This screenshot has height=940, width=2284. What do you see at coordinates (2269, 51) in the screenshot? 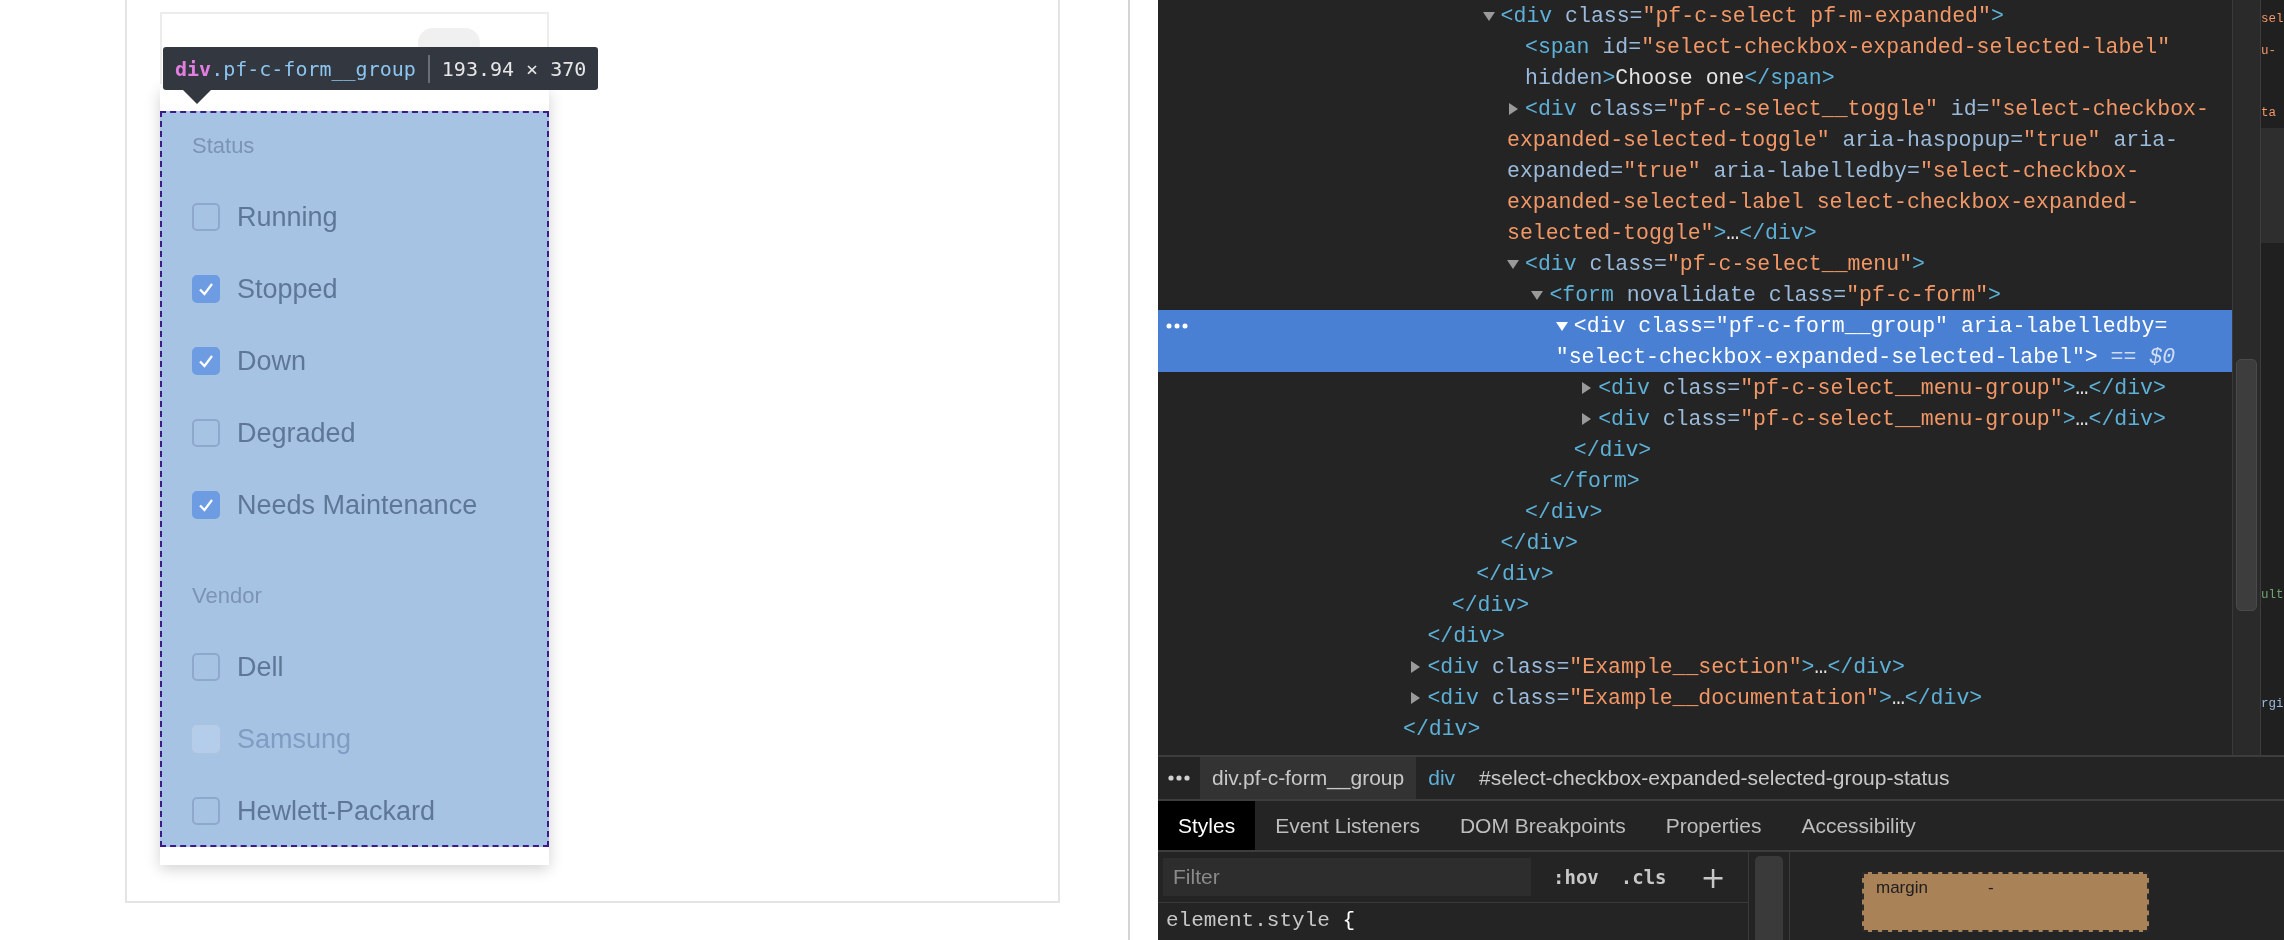
I see `code-text: u-` at bounding box center [2269, 51].